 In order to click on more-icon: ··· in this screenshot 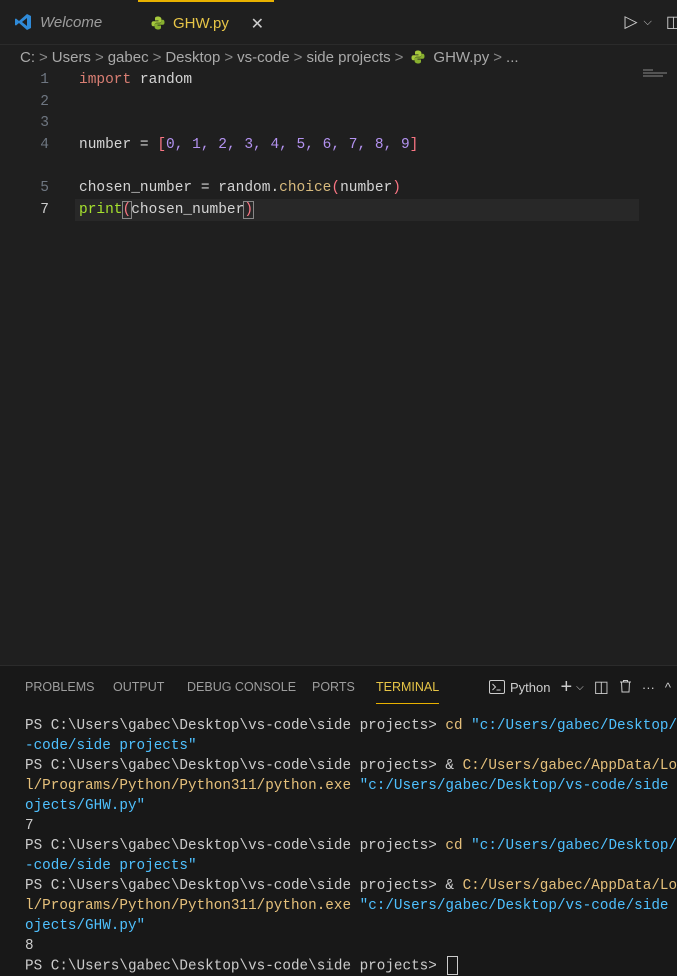, I will do `click(648, 687)`.